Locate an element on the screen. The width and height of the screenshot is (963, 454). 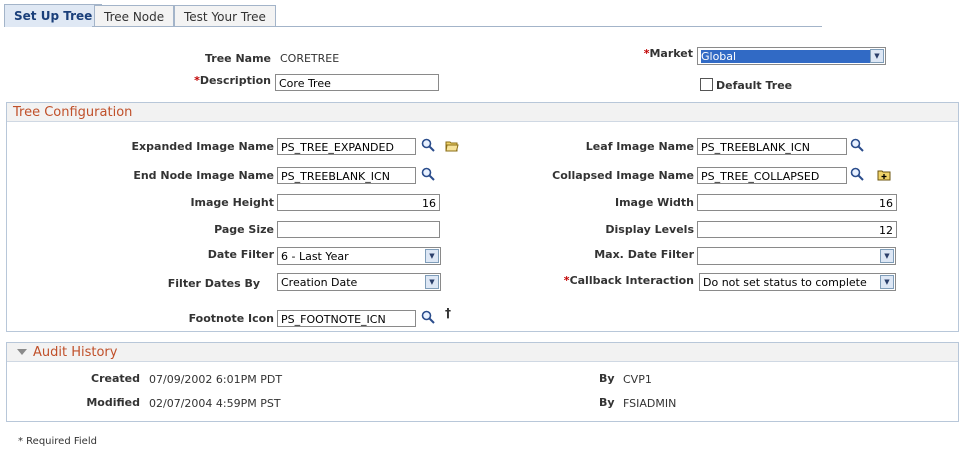
image-width-input: 16 is located at coordinates (797, 202).